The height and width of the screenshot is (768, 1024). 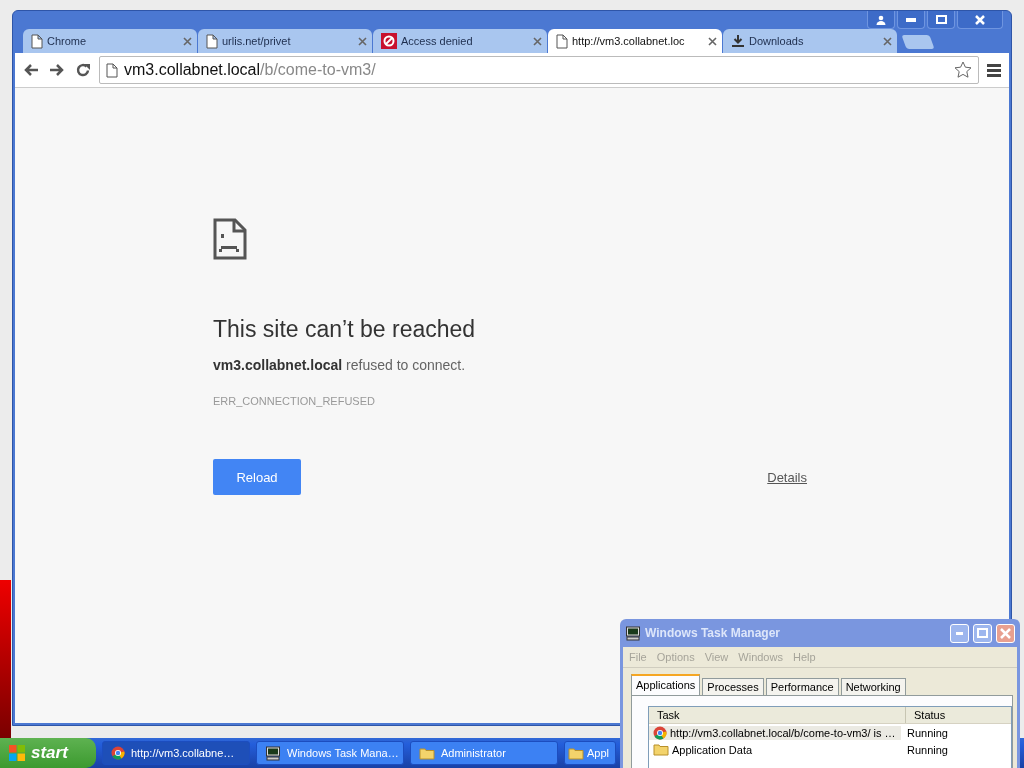 I want to click on tab: Performance, so click(x=802, y=686).